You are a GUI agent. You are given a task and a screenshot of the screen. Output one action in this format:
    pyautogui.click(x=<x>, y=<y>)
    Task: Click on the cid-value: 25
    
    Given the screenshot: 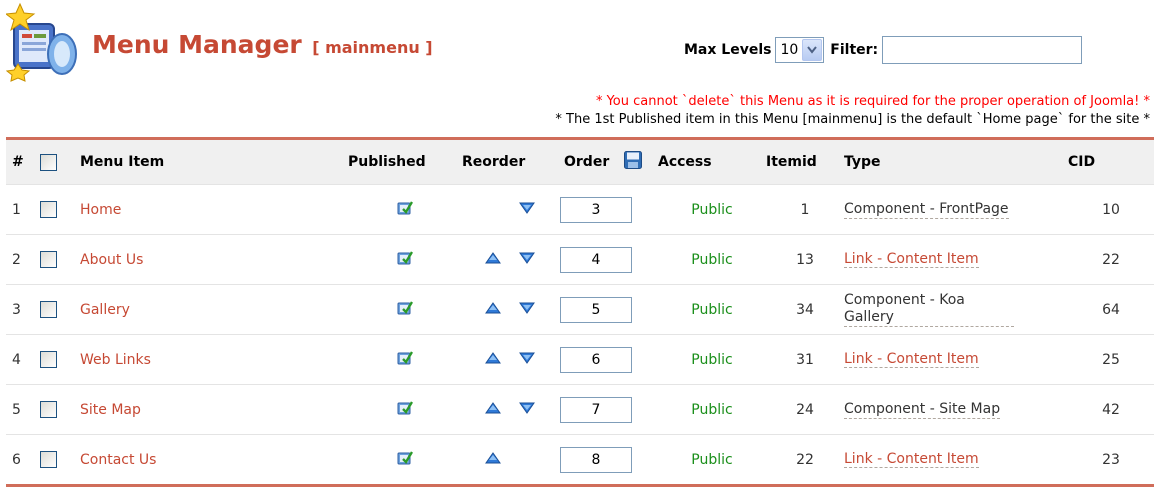 What is the action you would take?
    pyautogui.click(x=1111, y=359)
    